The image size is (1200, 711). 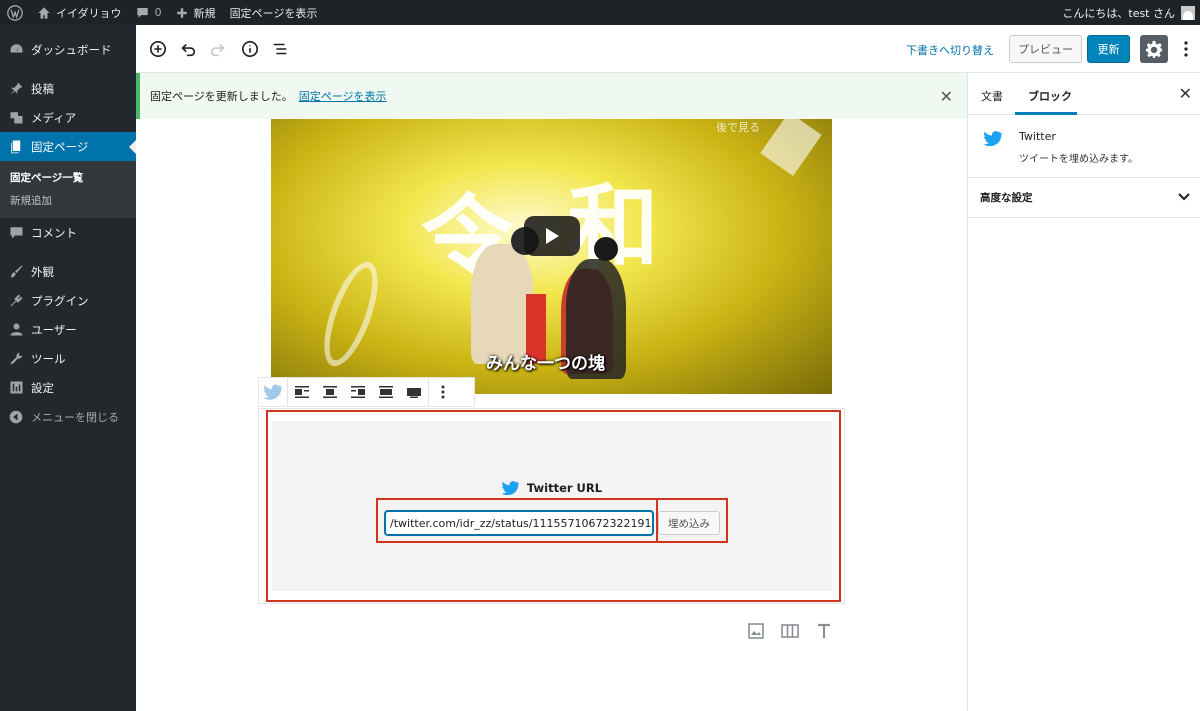 I want to click on align-left-icon, so click(x=302, y=392).